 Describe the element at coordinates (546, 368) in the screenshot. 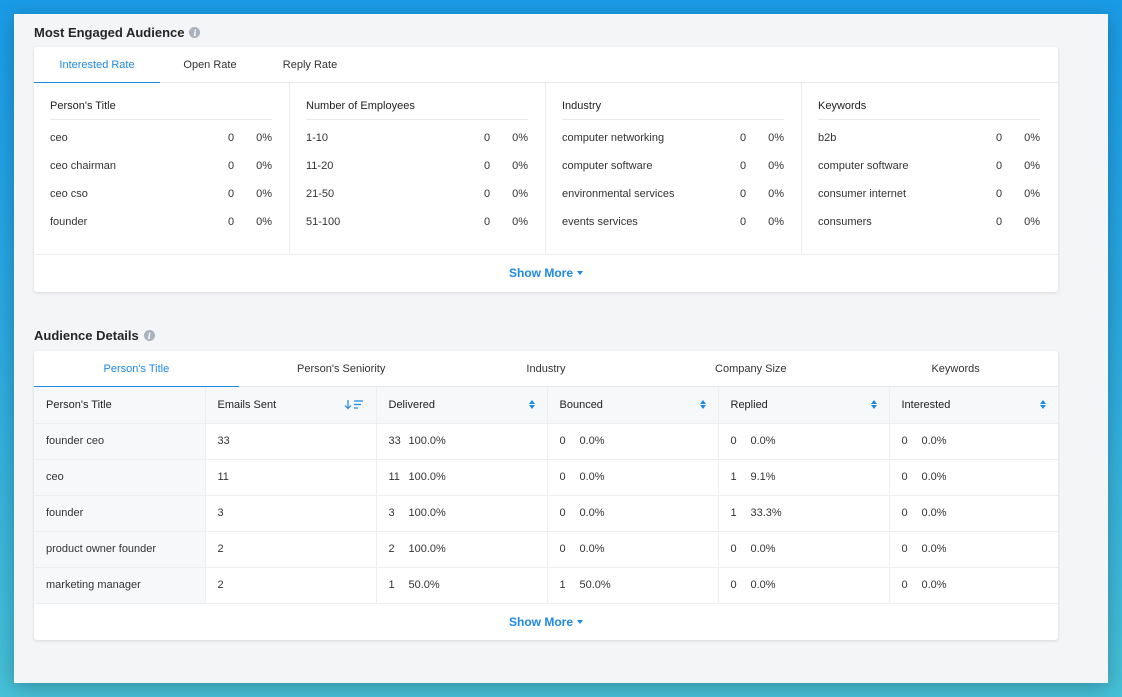

I see `tab-industry: Industry` at that location.